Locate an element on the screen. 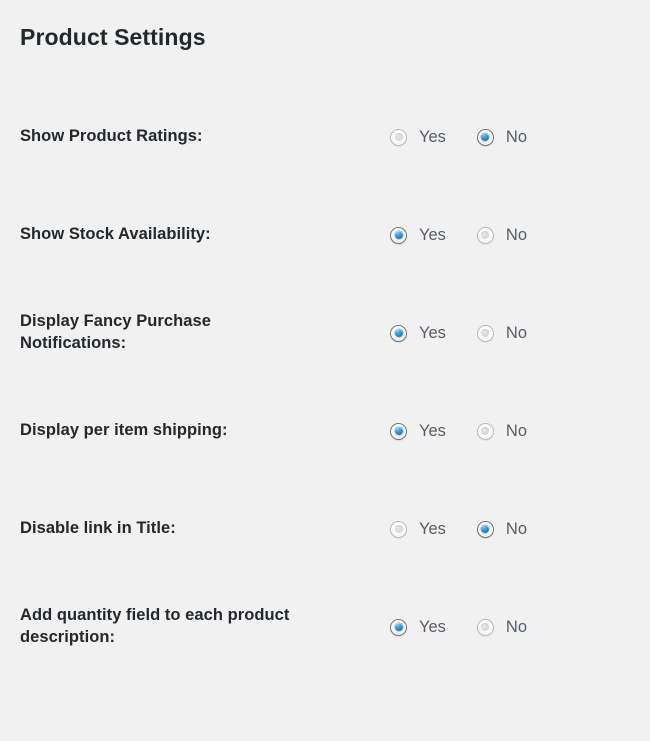 The image size is (650, 741). setting-row: Show Stock Availability: Yes No is located at coordinates (325, 235).